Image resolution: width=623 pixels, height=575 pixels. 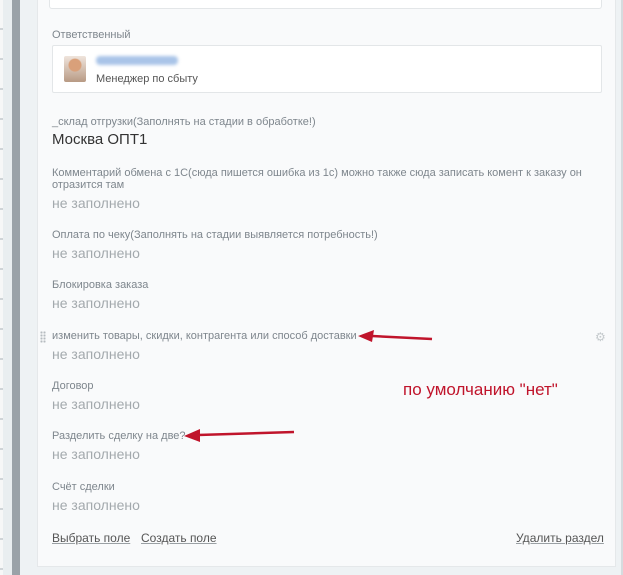 What do you see at coordinates (239, 435) in the screenshot?
I see `annotation-arrow-split-deal` at bounding box center [239, 435].